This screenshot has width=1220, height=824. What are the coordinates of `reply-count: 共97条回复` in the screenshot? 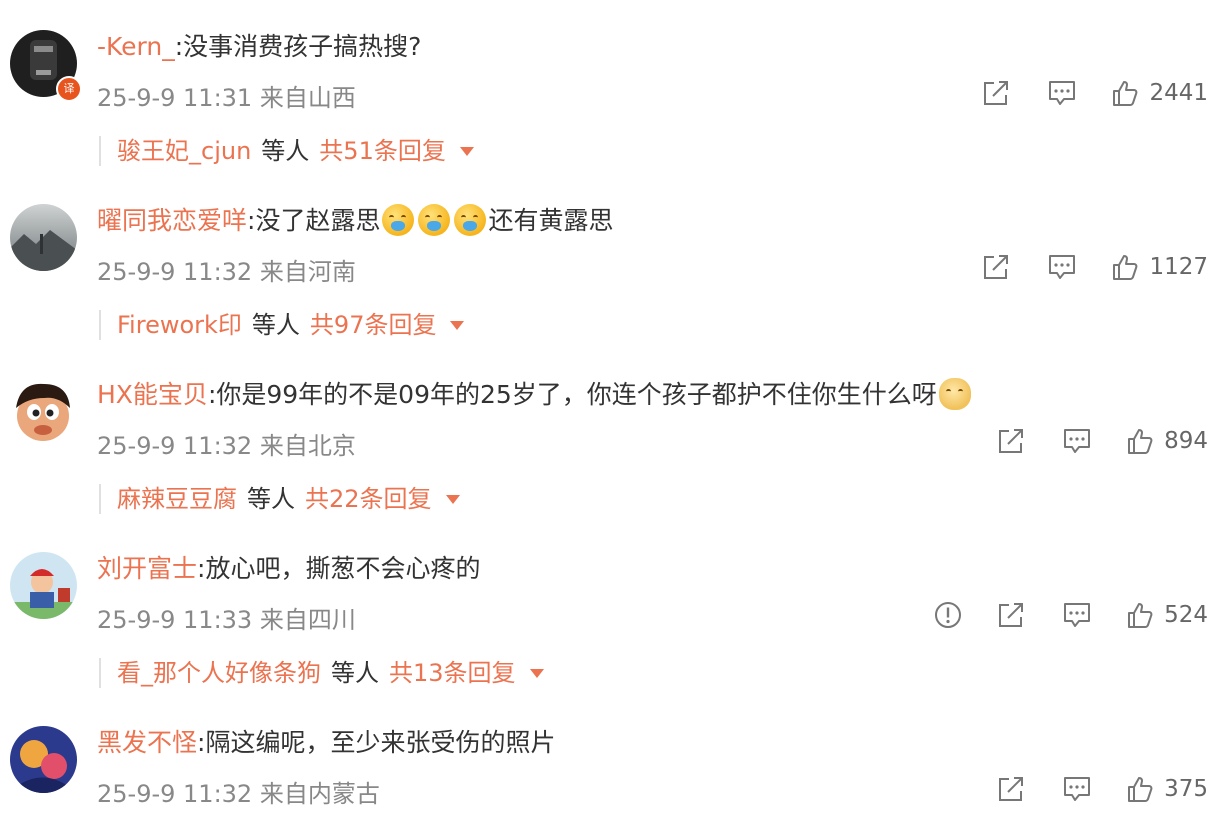 It's located at (373, 325).